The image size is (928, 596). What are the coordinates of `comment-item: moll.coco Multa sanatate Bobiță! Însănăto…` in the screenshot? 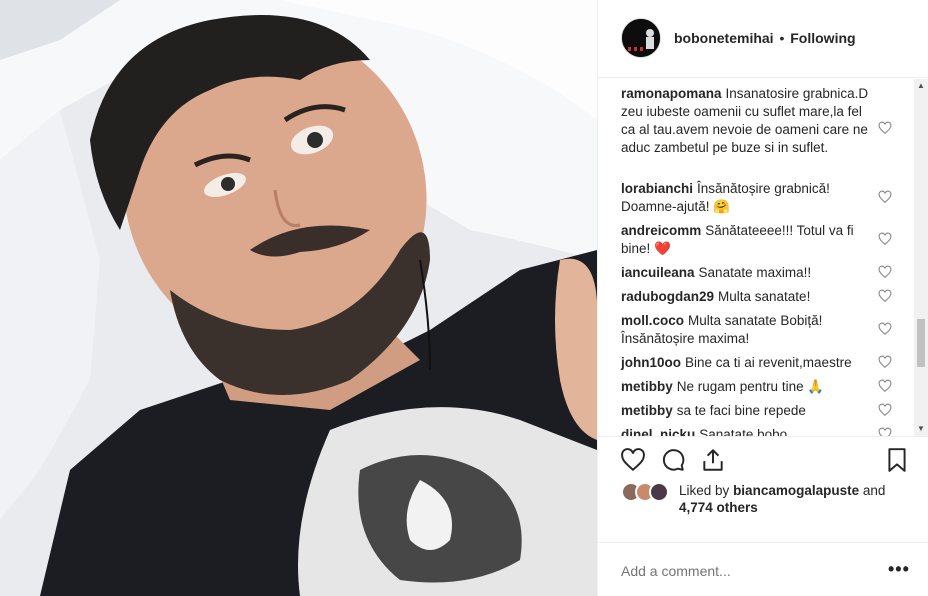 It's located at (750, 330).